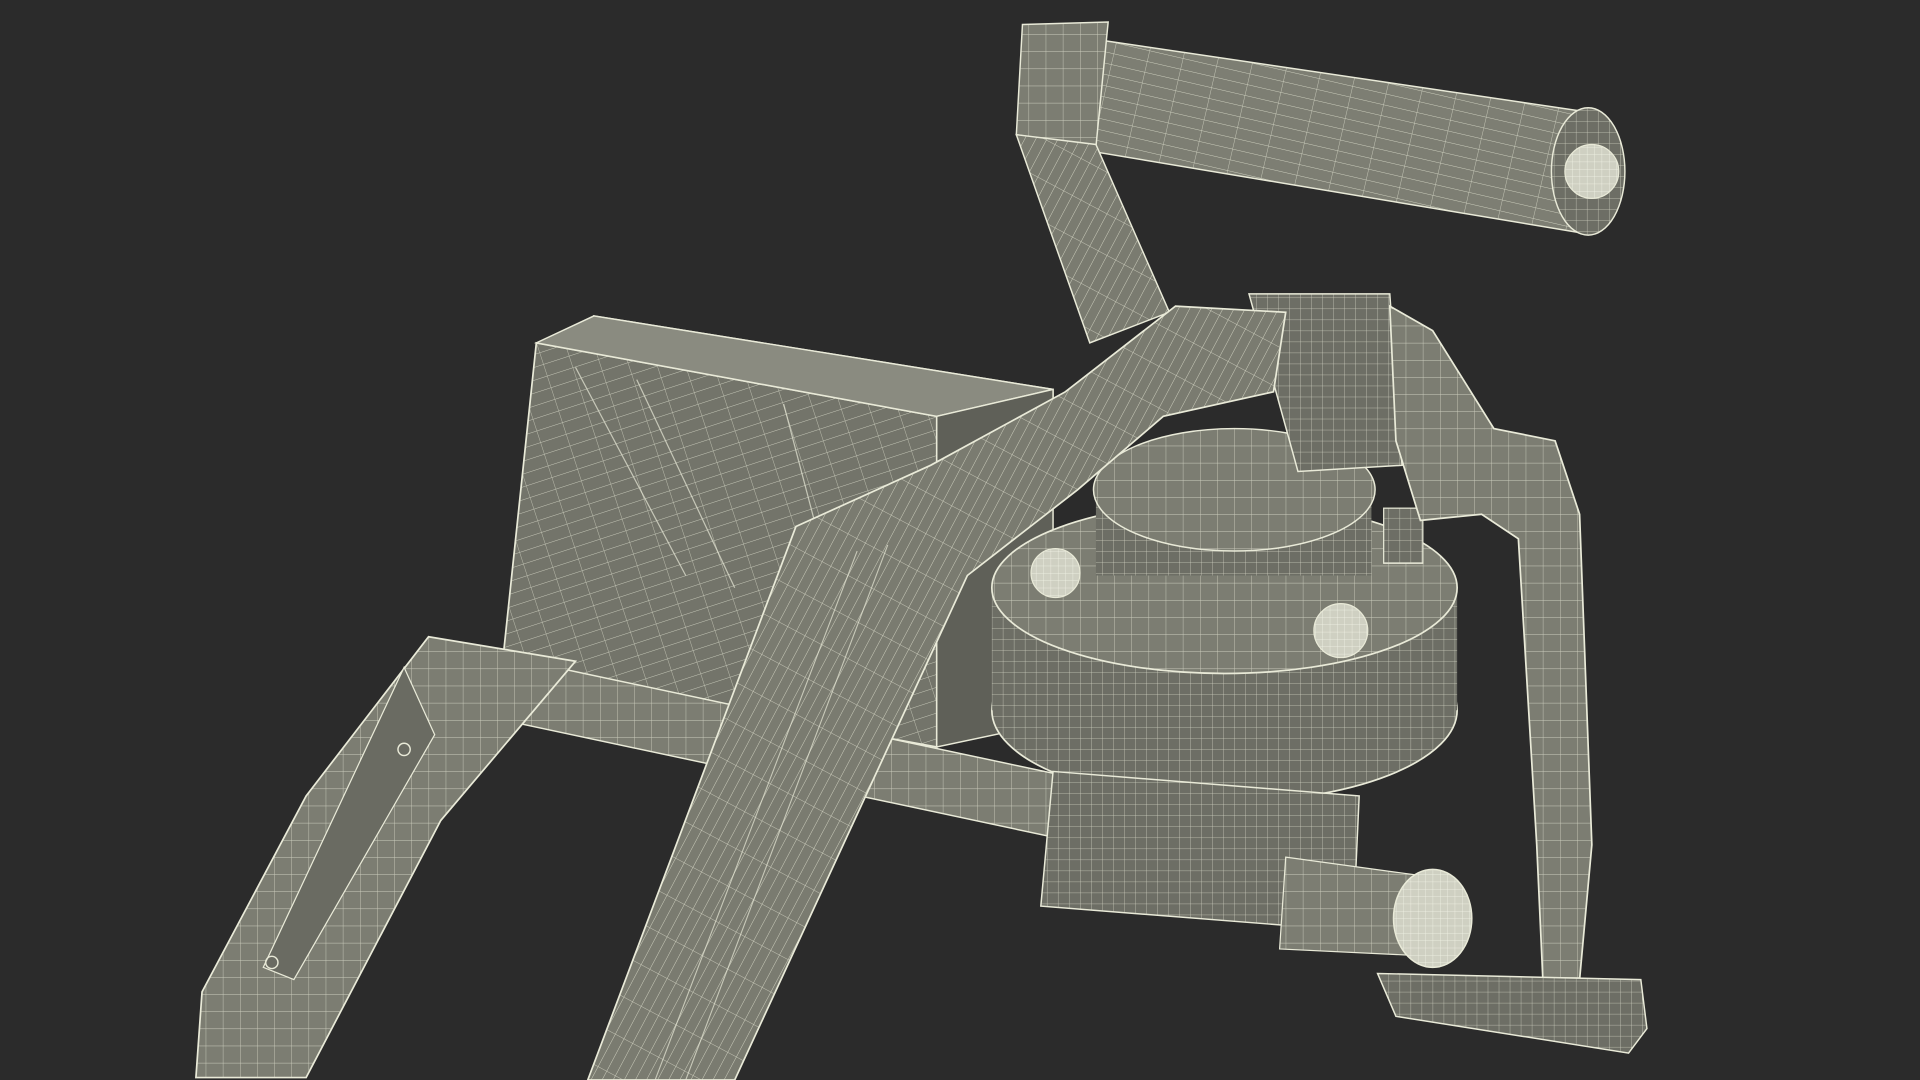 The height and width of the screenshot is (1080, 1920). Describe the element at coordinates (386, 857) in the screenshot. I see `shoulder-bracket` at that location.